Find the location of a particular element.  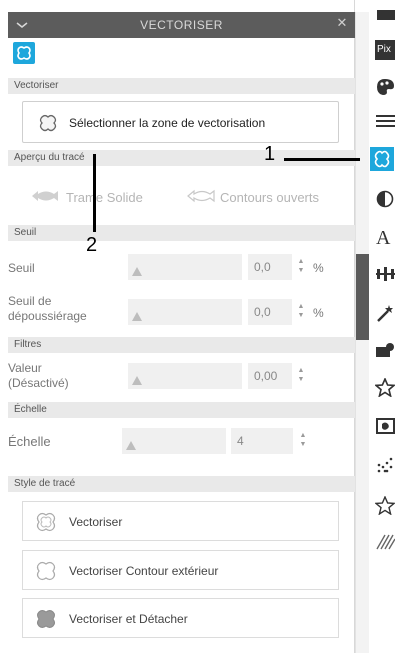

depoussierage-value-input: 0,0 is located at coordinates (270, 312).